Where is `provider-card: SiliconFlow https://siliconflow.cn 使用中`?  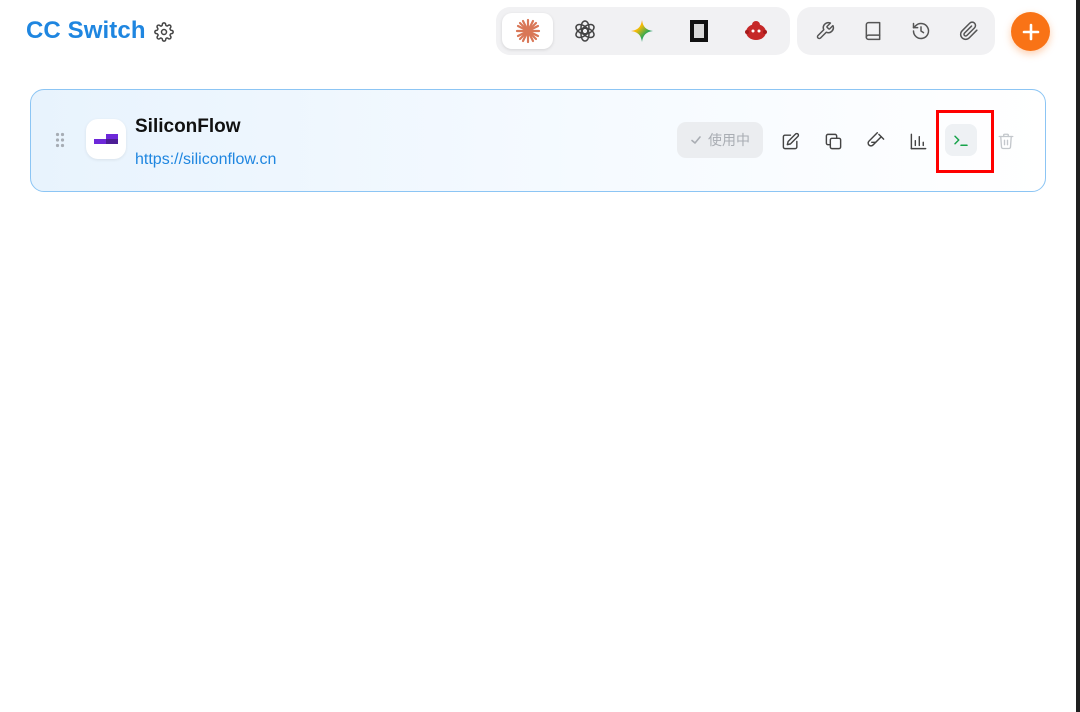
provider-card: SiliconFlow https://siliconflow.cn 使用中 is located at coordinates (538, 140).